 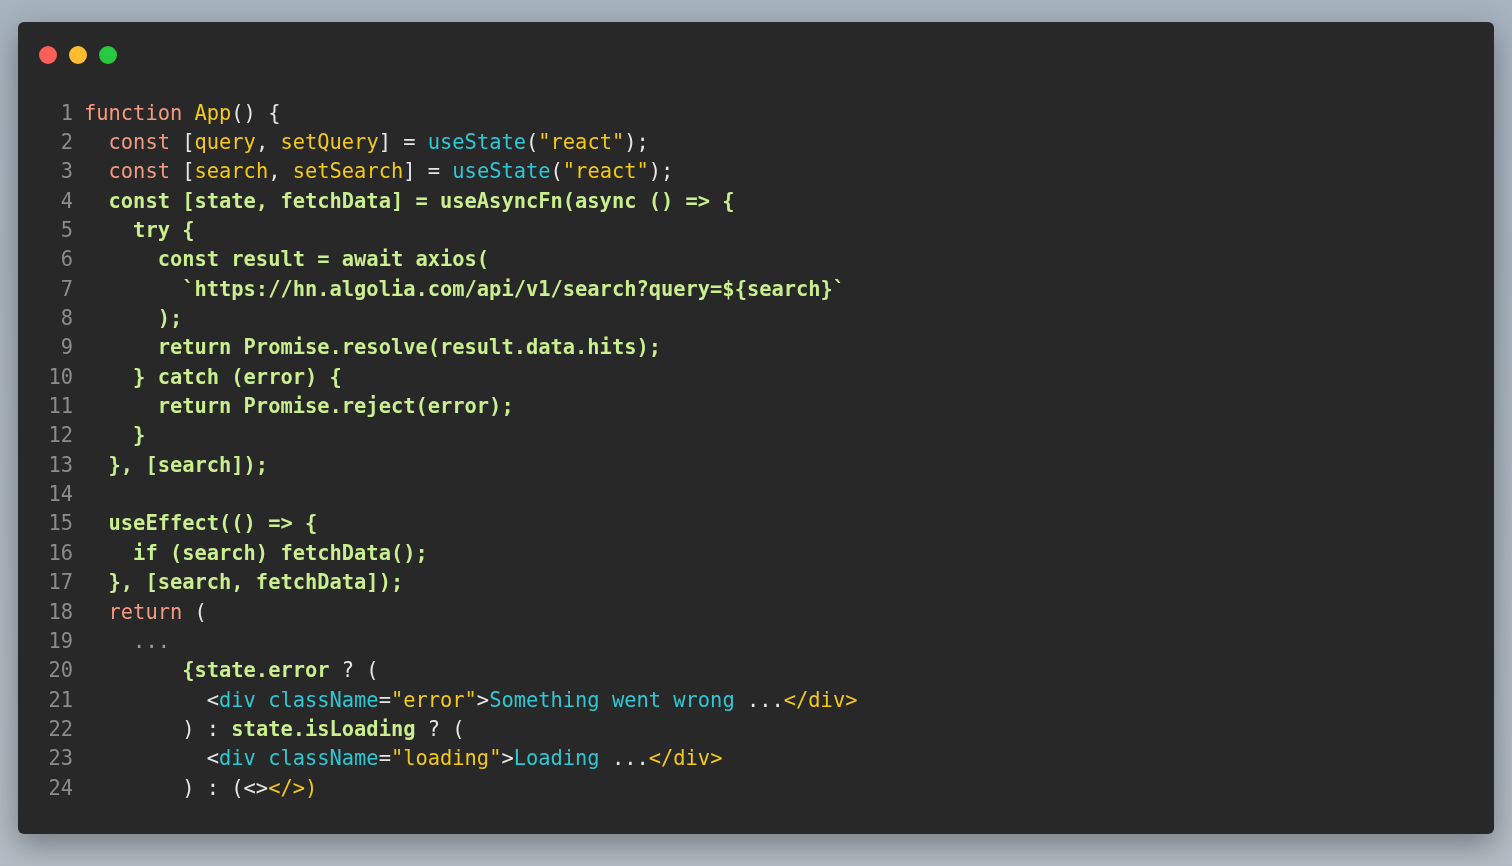 What do you see at coordinates (421, 200) in the screenshot?
I see `code-line: const [state, fetchData] = useAsyncFn(async () => {` at bounding box center [421, 200].